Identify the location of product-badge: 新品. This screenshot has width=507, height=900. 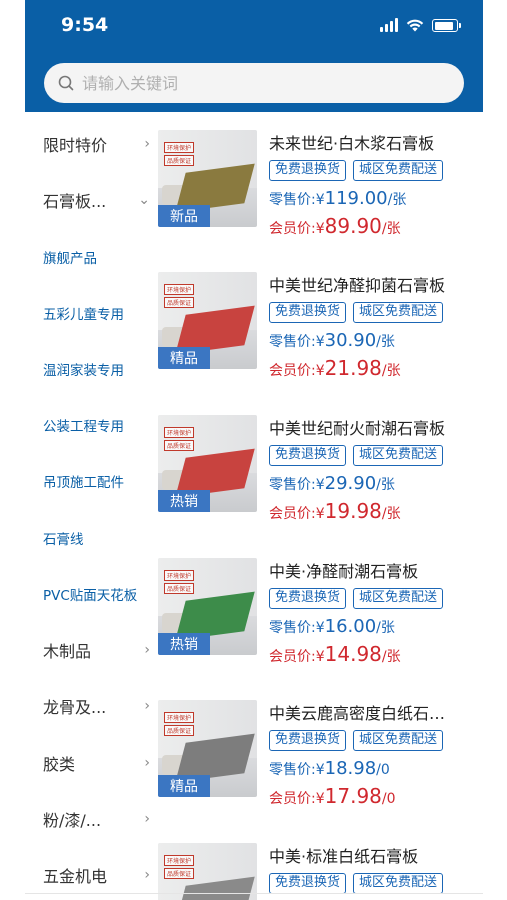
(184, 216).